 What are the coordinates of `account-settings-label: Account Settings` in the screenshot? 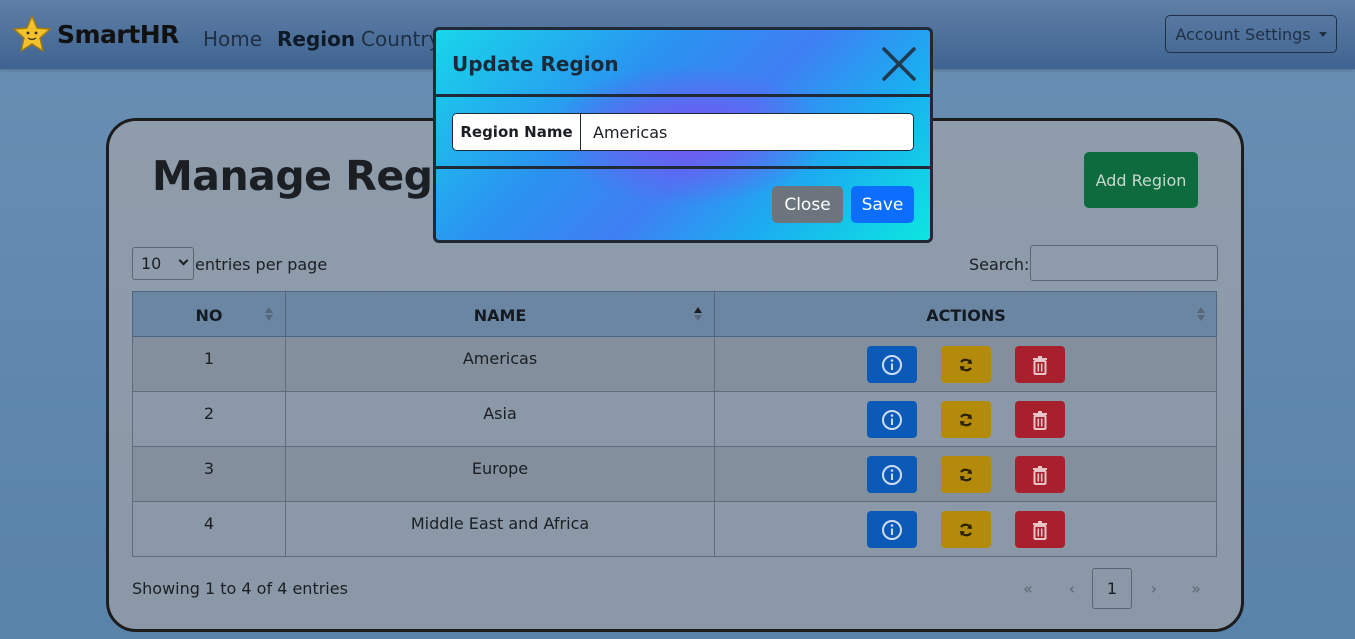 It's located at (1243, 34).